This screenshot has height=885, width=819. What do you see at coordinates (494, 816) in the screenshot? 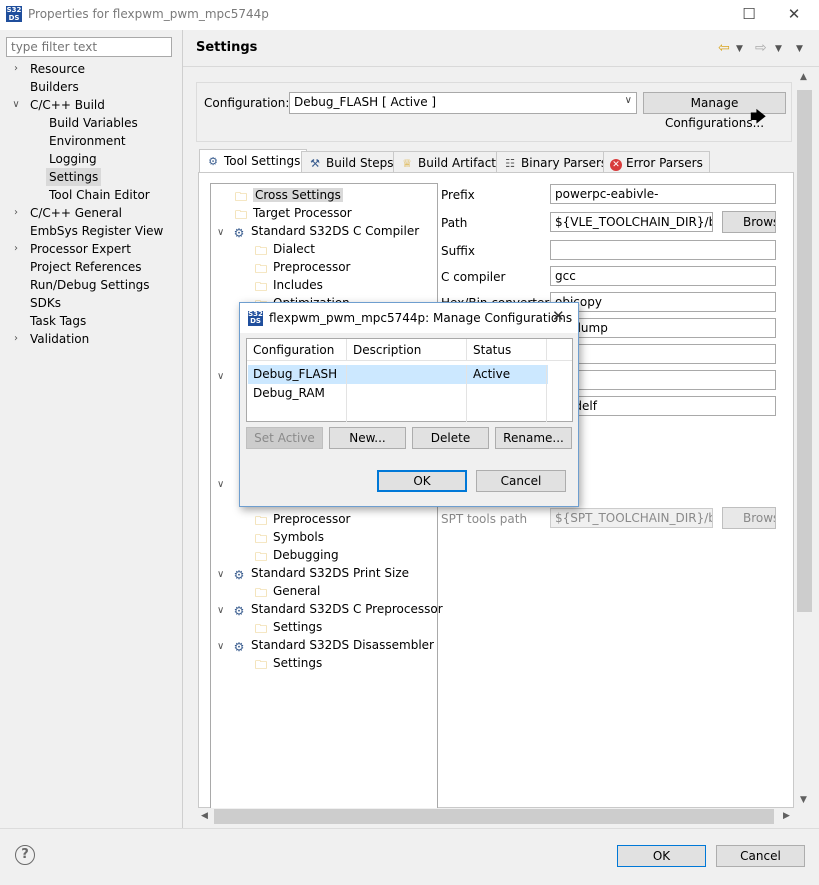
I see `horizontal-scroll-thumb` at bounding box center [494, 816].